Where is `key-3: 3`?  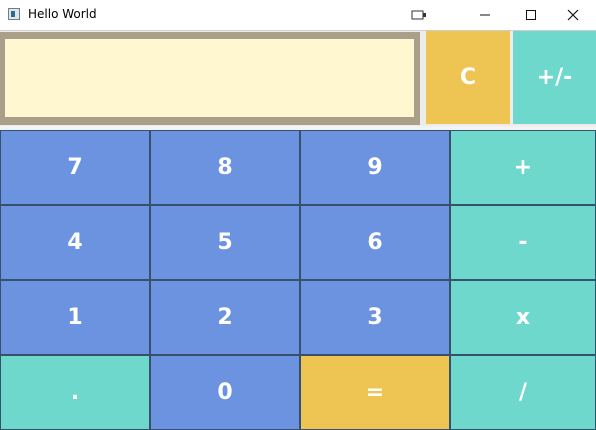 key-3: 3 is located at coordinates (375, 317).